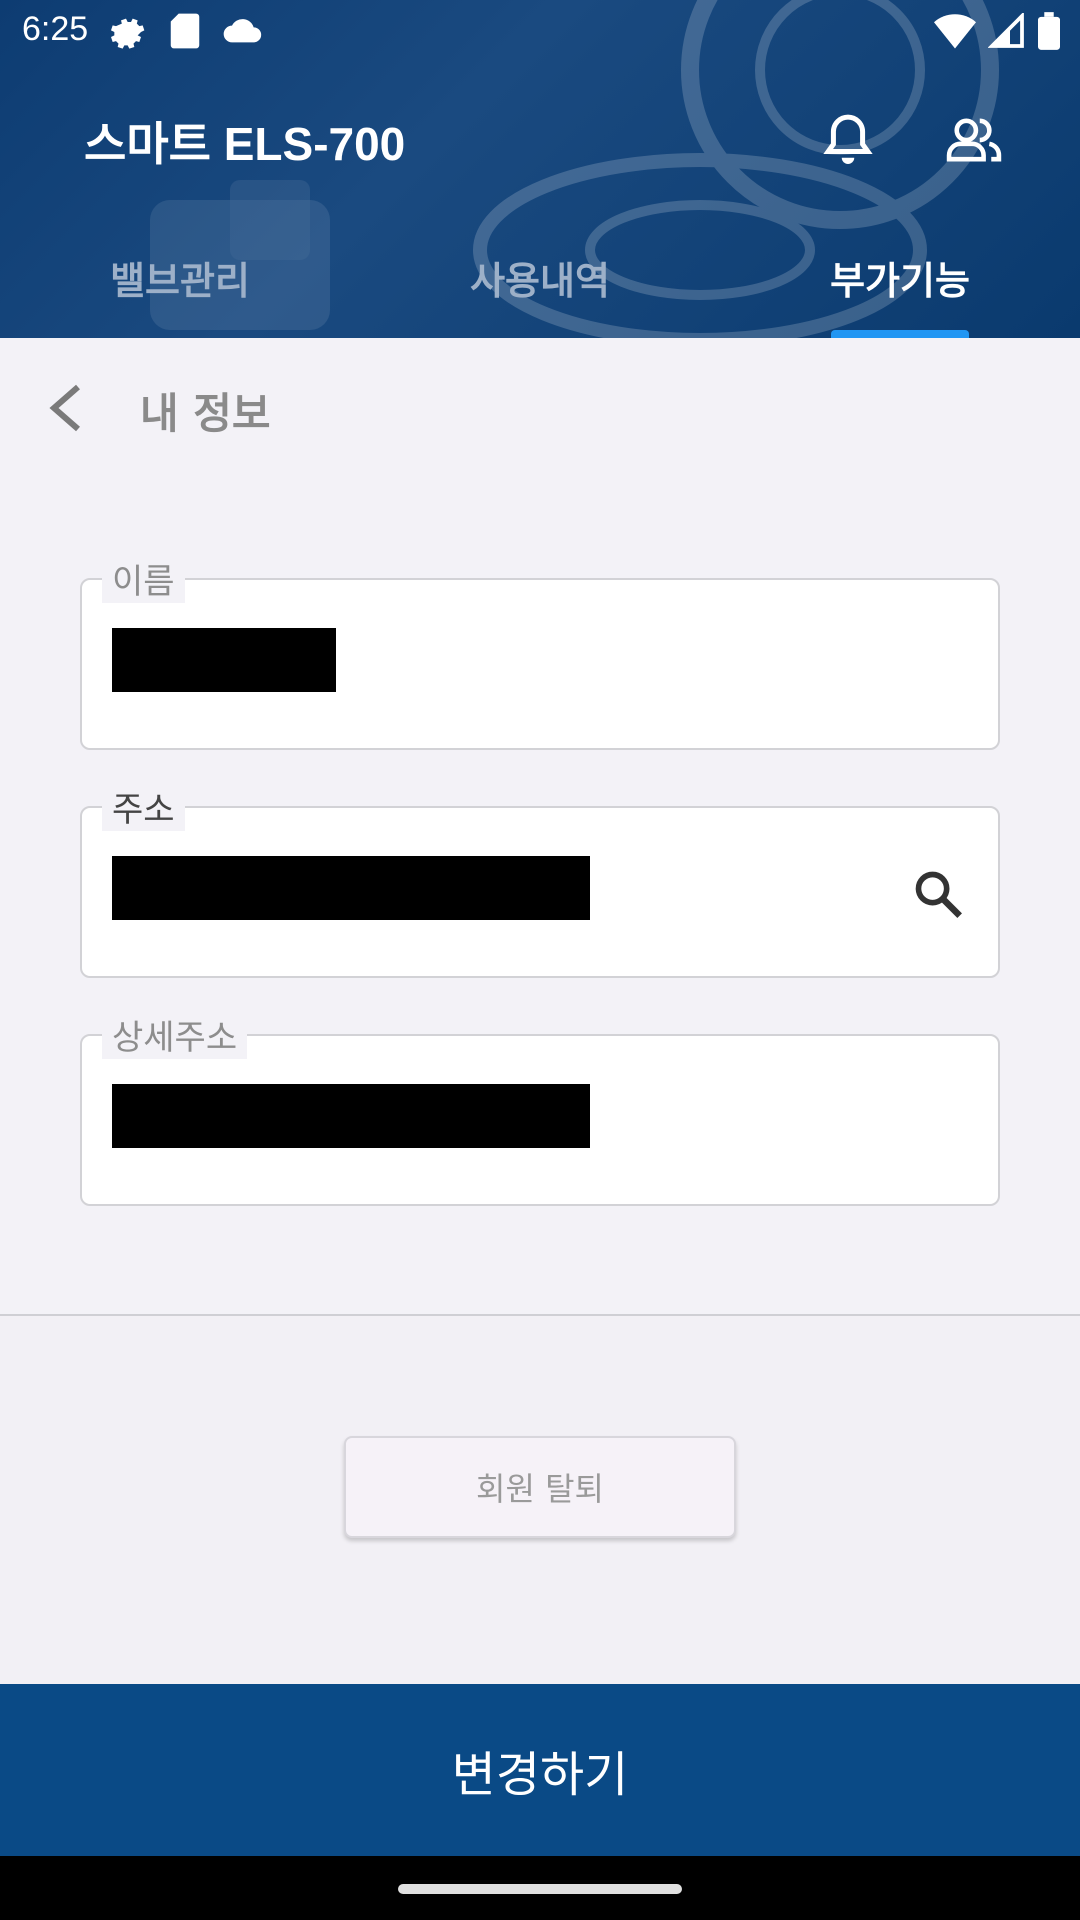  What do you see at coordinates (180, 281) in the screenshot?
I see `tab-label: 밸브관리` at bounding box center [180, 281].